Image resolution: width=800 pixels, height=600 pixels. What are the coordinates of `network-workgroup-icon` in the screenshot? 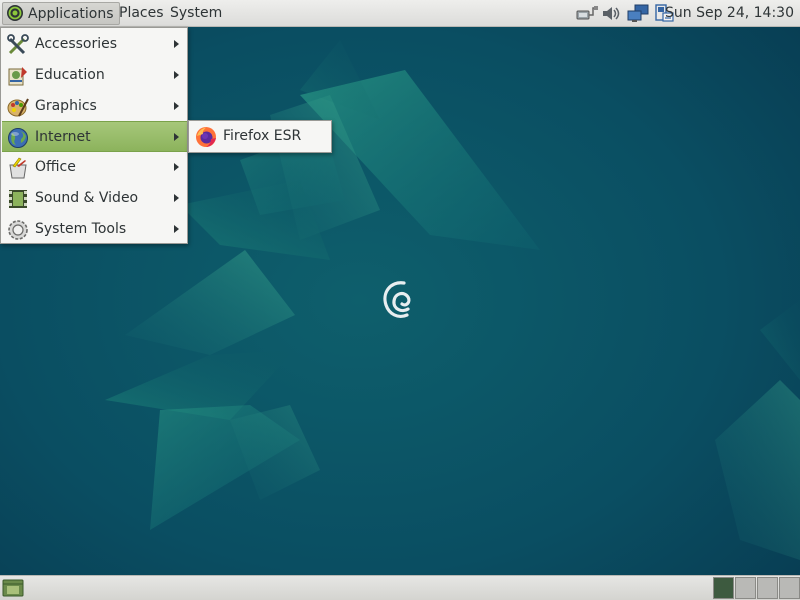 It's located at (638, 13).